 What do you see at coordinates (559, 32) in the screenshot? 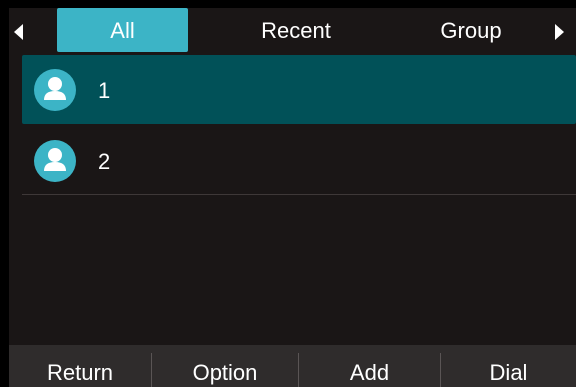
I see `scroll-right-arrow-icon` at bounding box center [559, 32].